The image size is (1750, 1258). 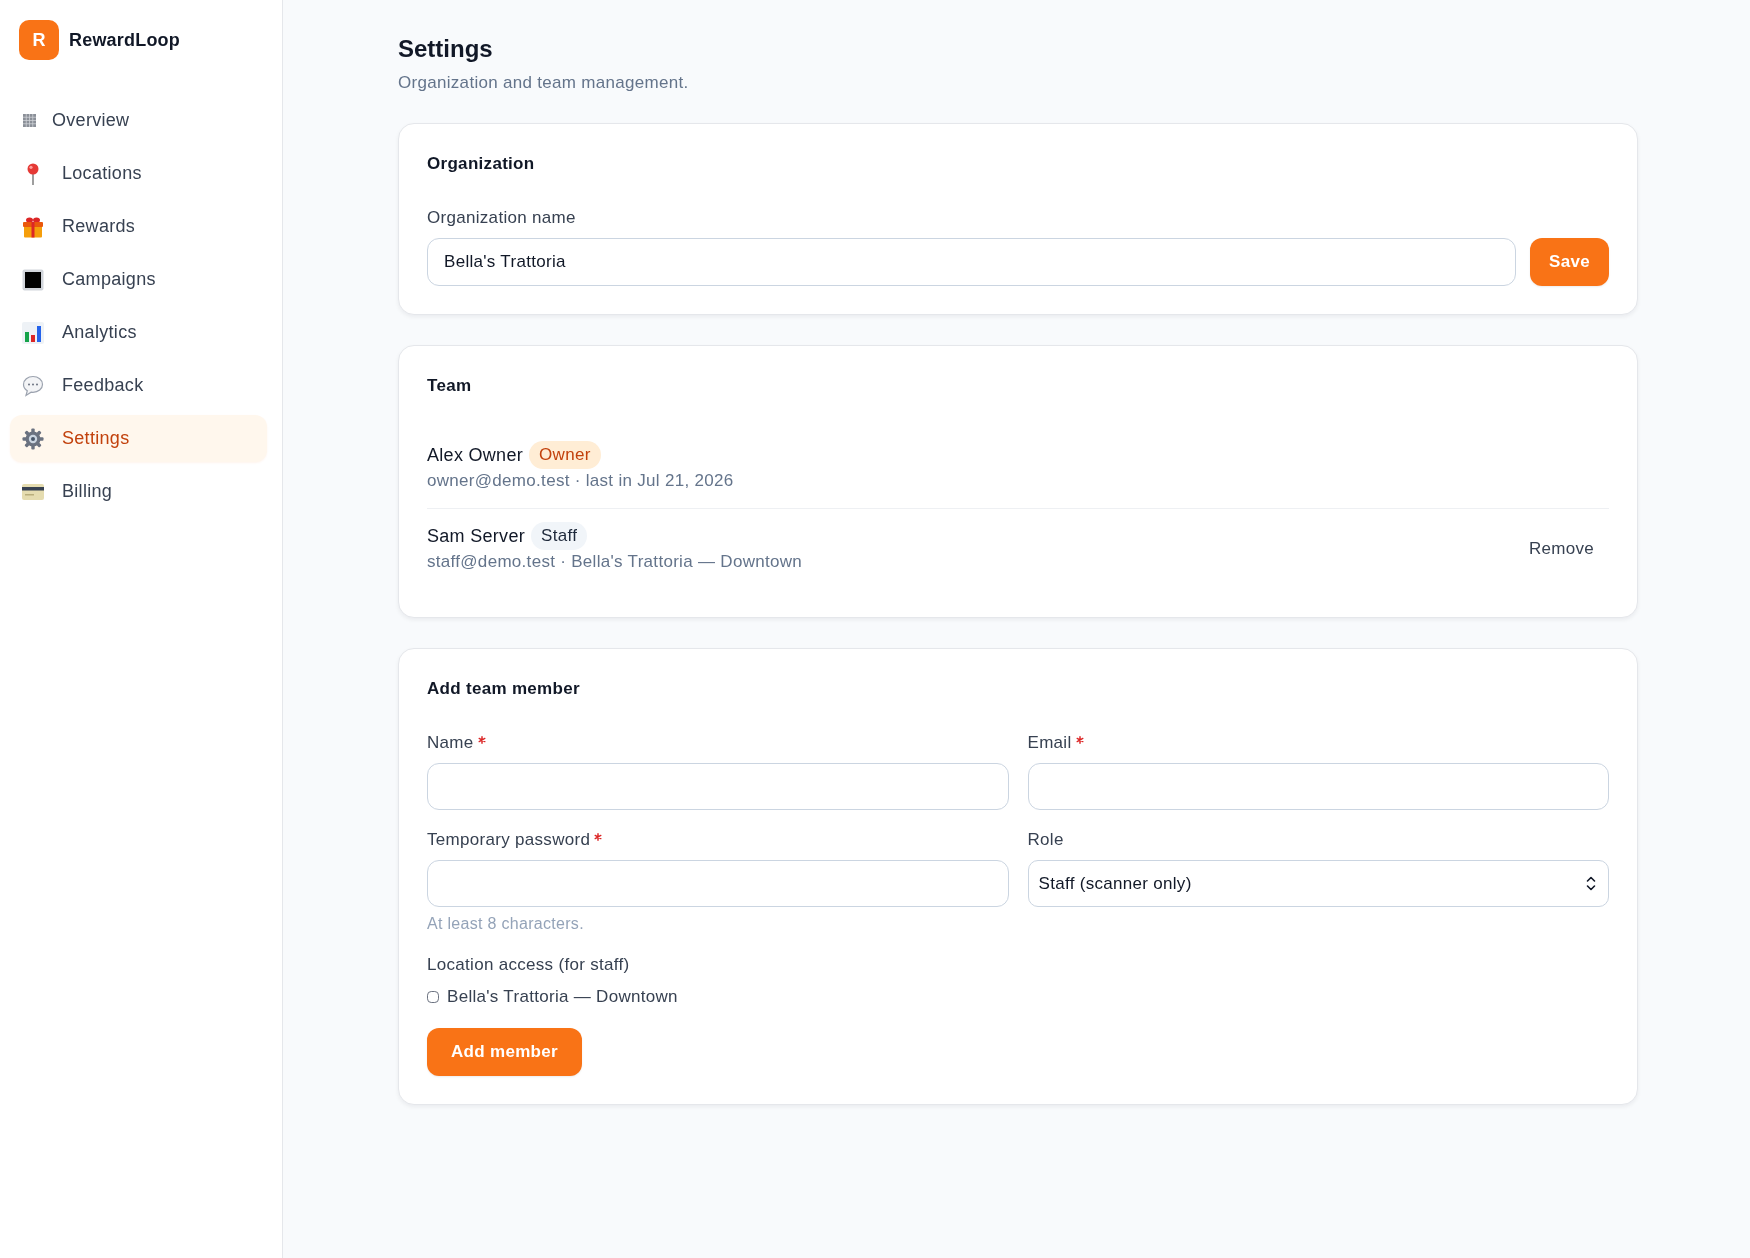 I want to click on remove-button: Remove, so click(x=1561, y=549).